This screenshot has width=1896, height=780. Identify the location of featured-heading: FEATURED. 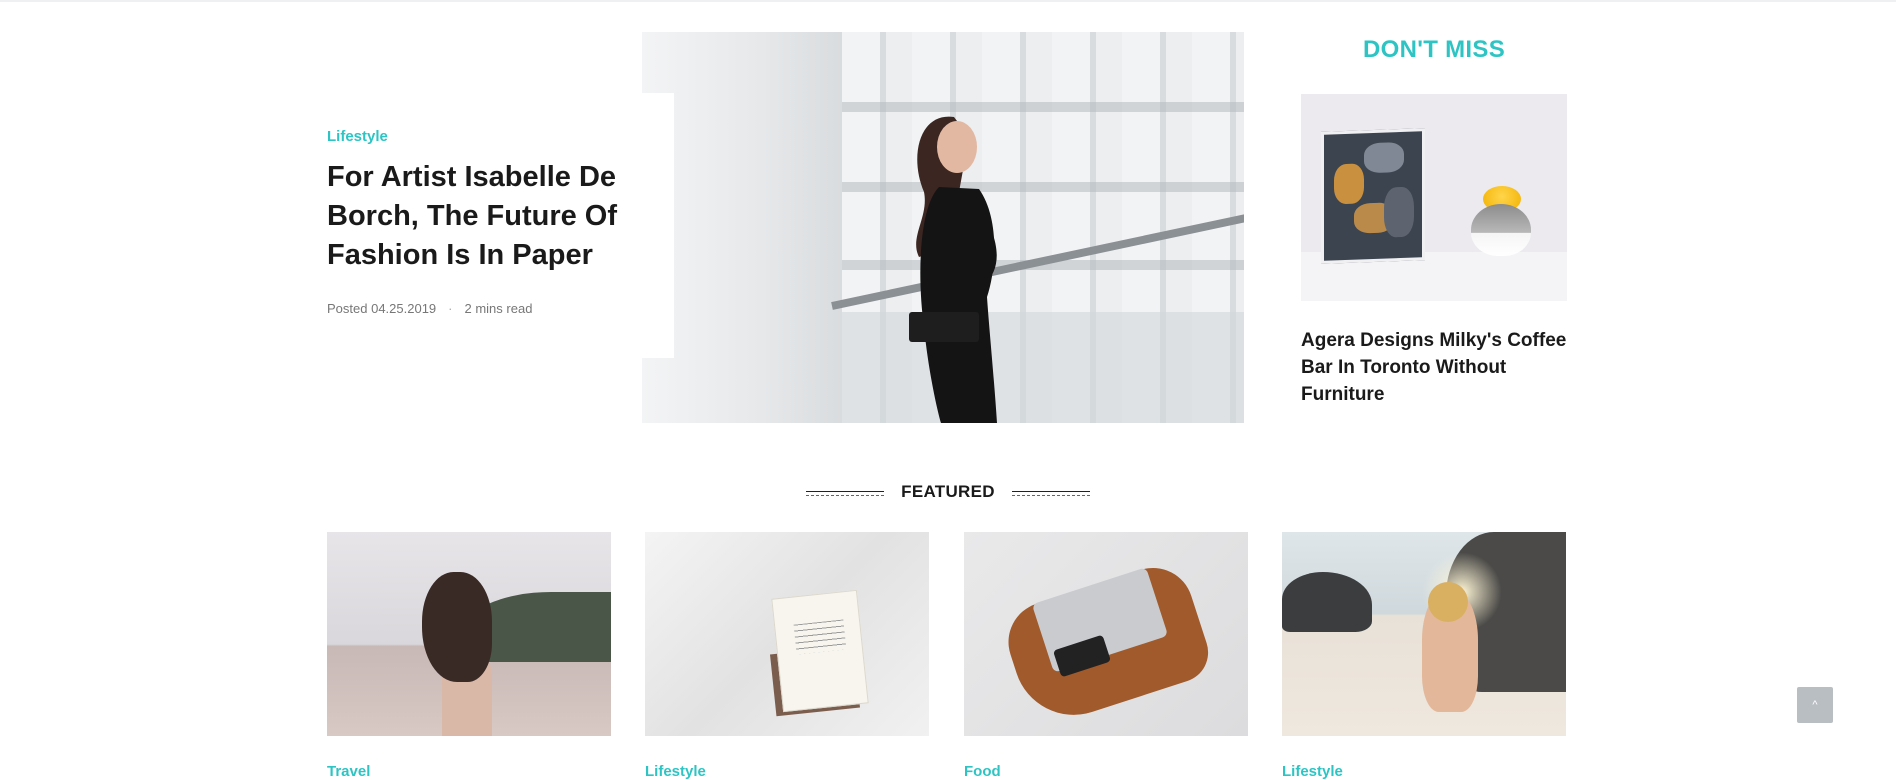
(948, 491).